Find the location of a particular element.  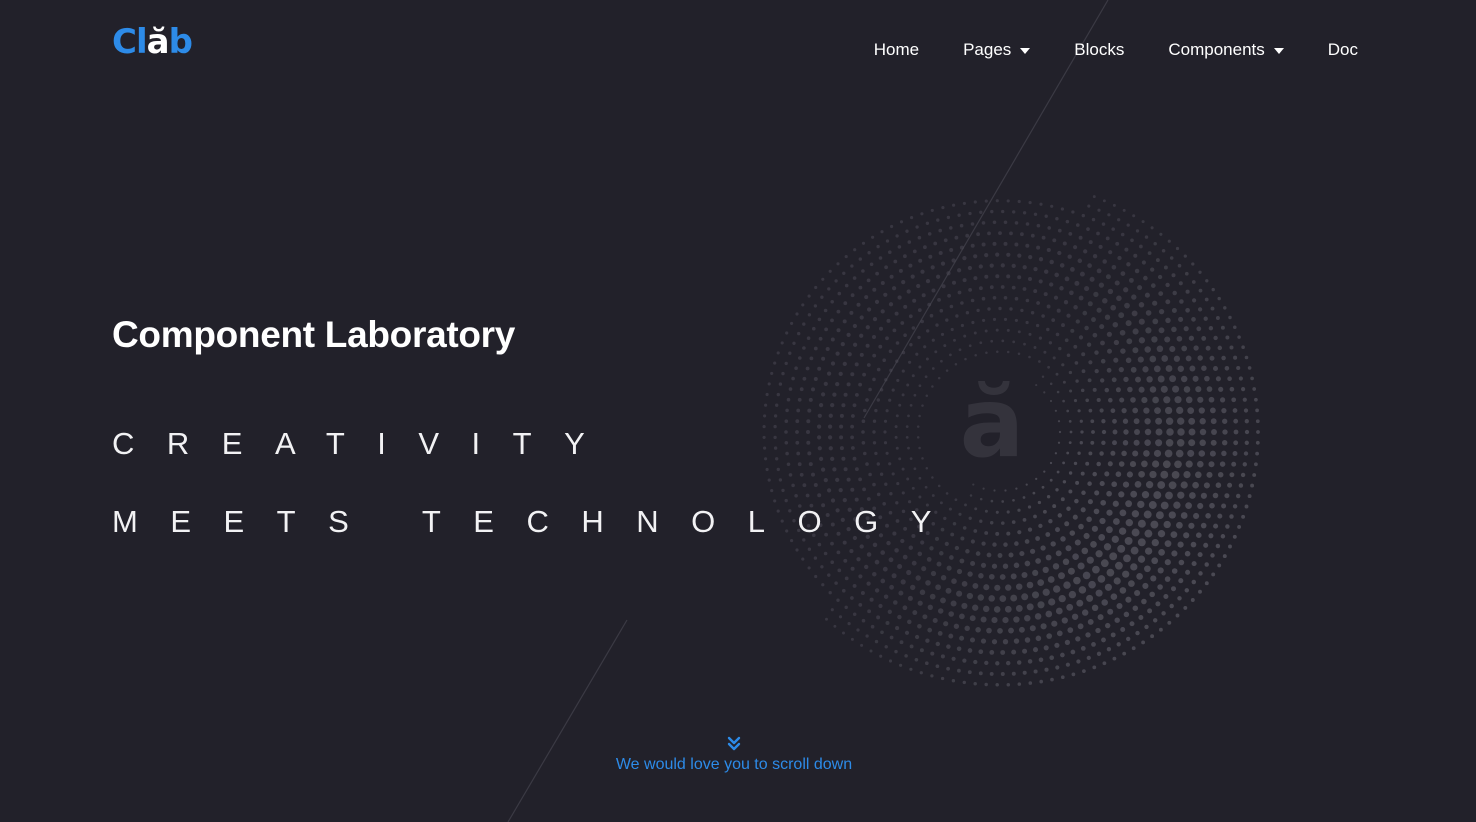

brand-logo: Clăb is located at coordinates (152, 42).